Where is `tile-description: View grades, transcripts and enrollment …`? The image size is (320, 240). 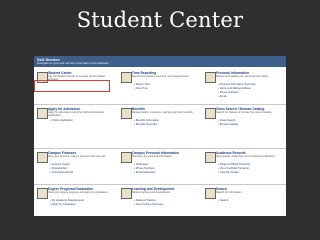 tile-description: View grades, transcripts and enrollment … is located at coordinates (246, 156).